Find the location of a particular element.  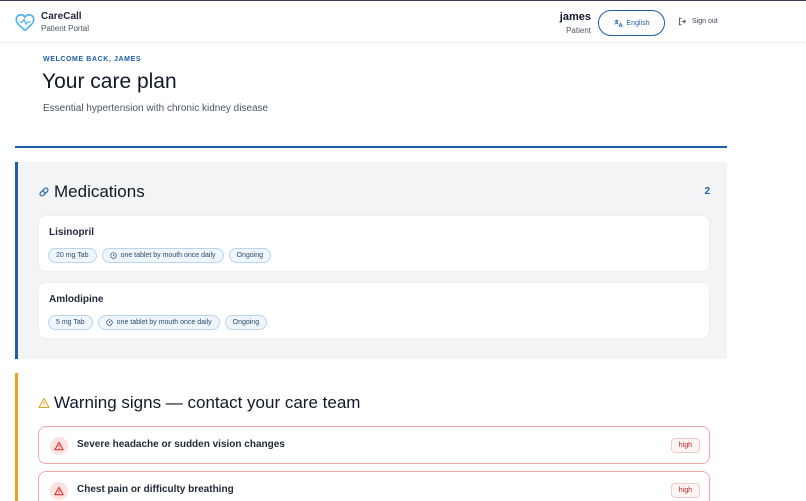

dose-chip: 20 mg Tab is located at coordinates (72, 255).